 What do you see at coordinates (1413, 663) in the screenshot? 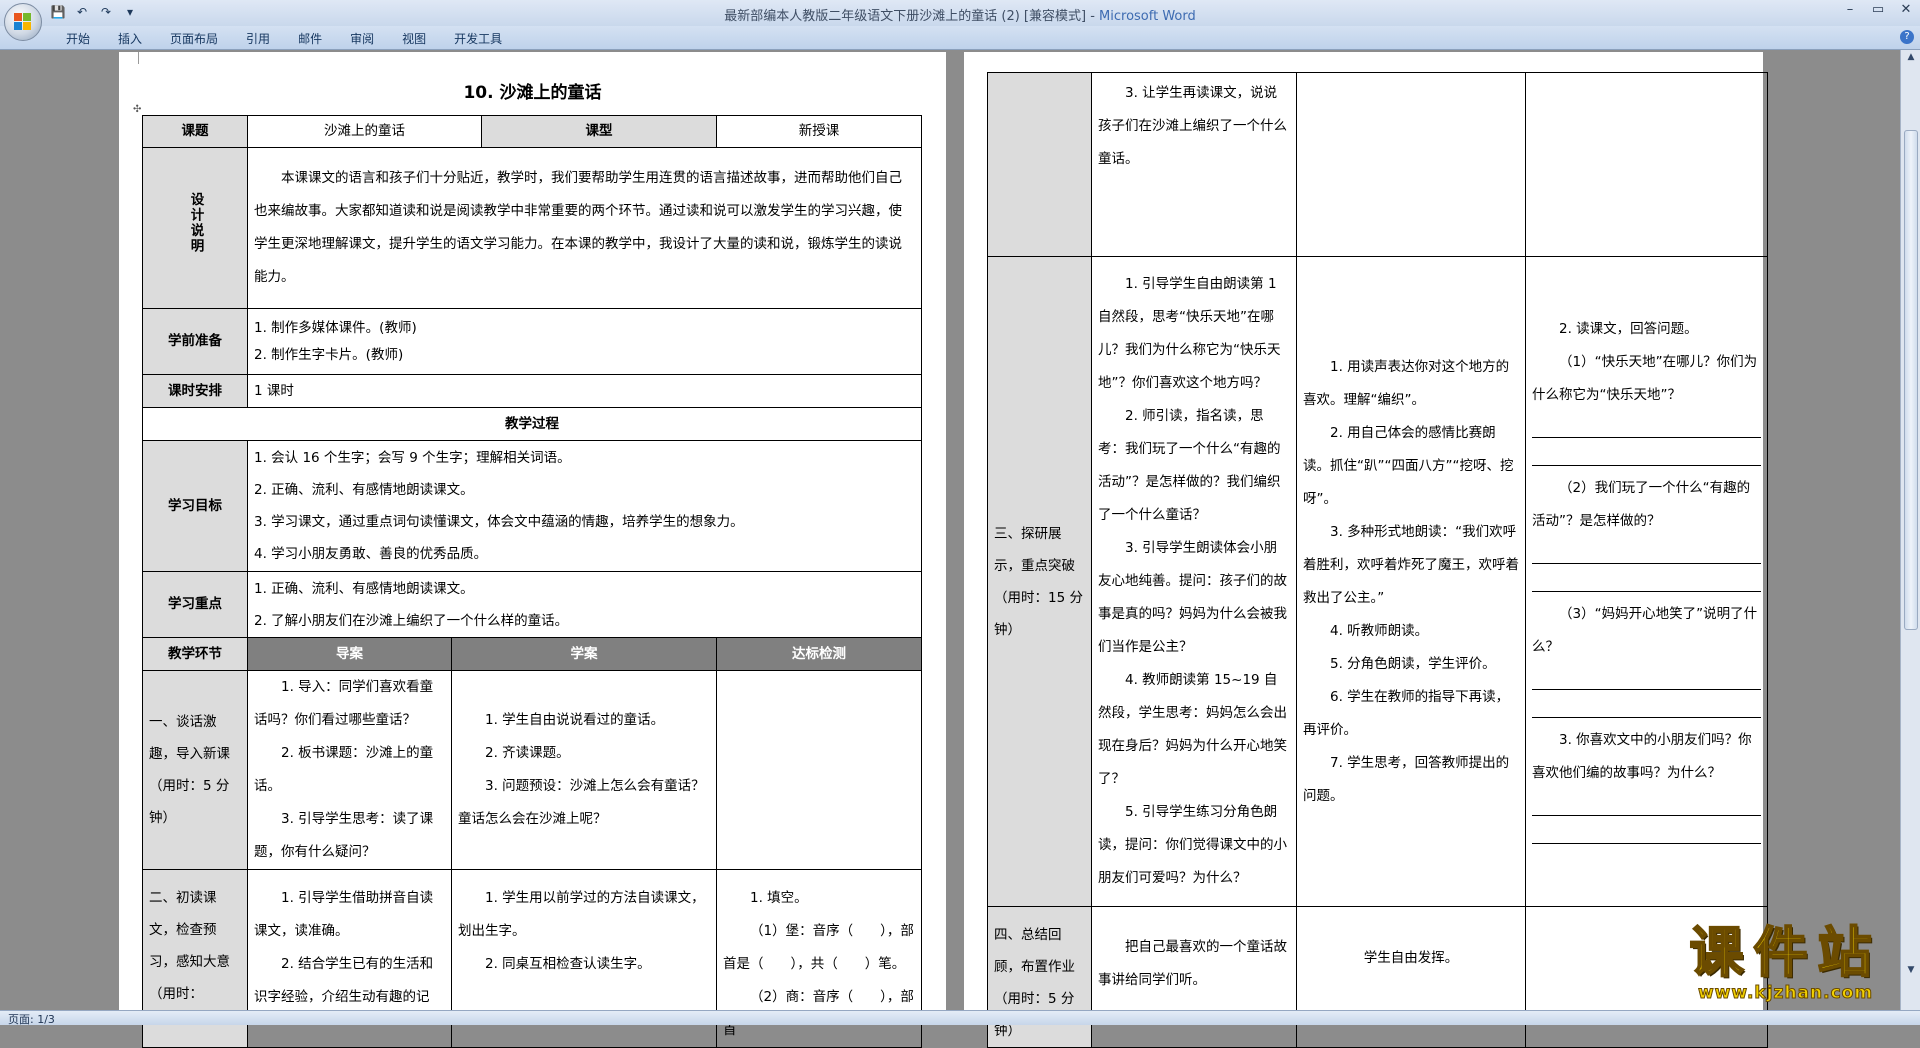
I see `list-item: 5. 分角色朗读，学生评价。` at bounding box center [1413, 663].